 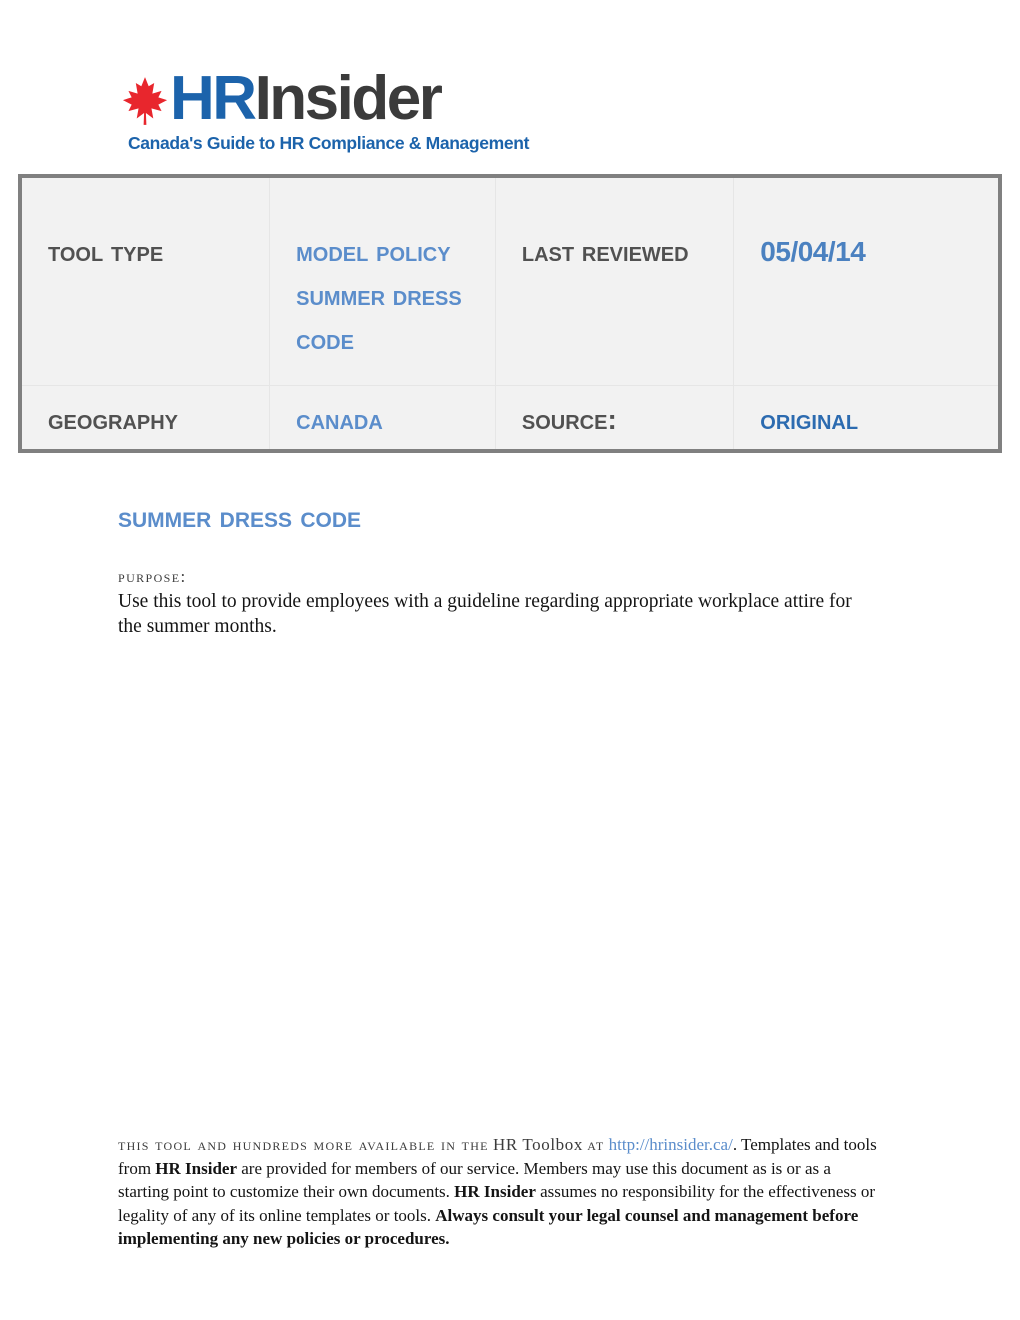 I want to click on meta-label-last-reviewed: Last Reviewed, so click(x=605, y=251).